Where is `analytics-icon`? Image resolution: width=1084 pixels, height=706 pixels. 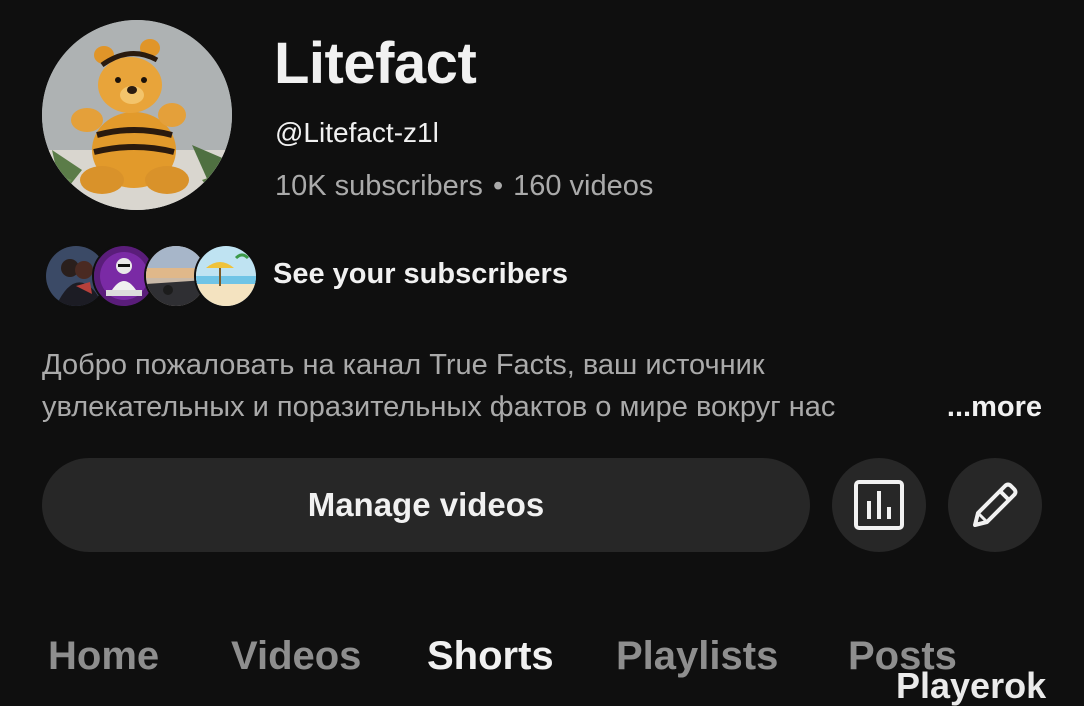 analytics-icon is located at coordinates (879, 505).